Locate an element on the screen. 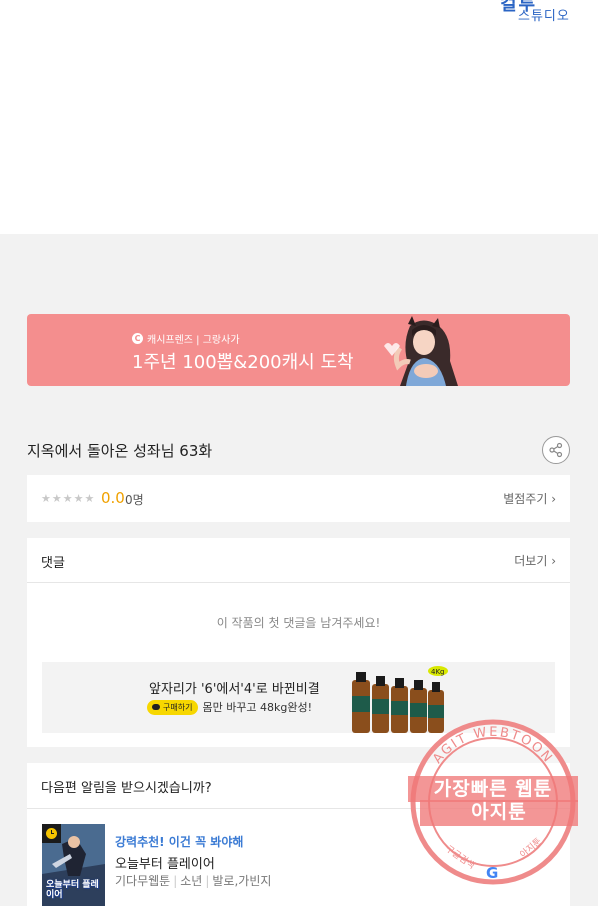  comment-header: 댓글 더보기 › is located at coordinates (298, 560).